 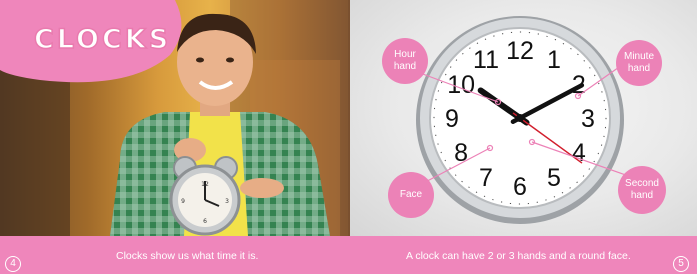 I want to click on clock-numeral: 6, so click(x=520, y=187).